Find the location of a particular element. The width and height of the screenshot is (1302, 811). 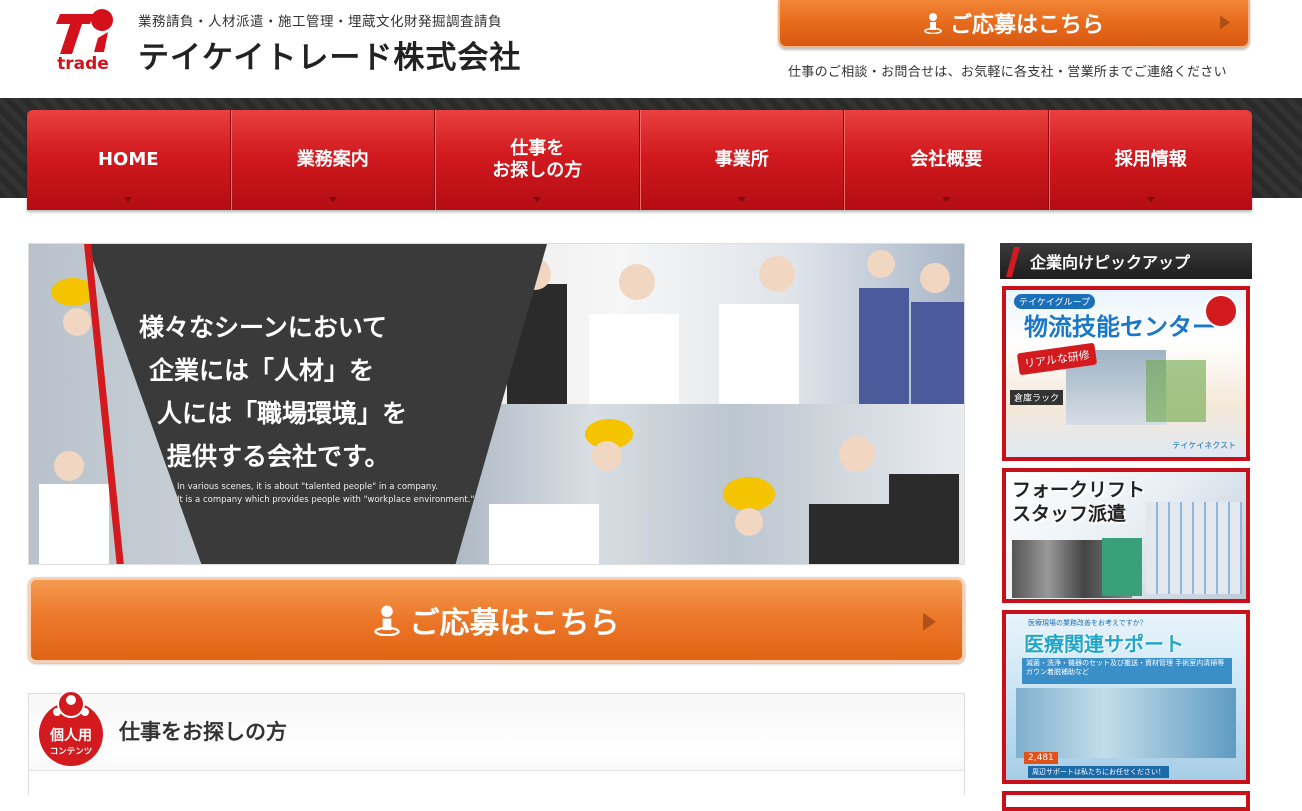

section-title: 仕事をお探しの方 is located at coordinates (203, 732).